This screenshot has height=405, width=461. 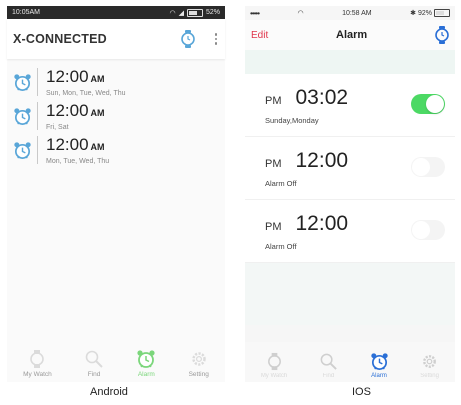 What do you see at coordinates (116, 150) in the screenshot?
I see `alarm-row: 12:00 AM Mon, Tue, Wed, Thu` at bounding box center [116, 150].